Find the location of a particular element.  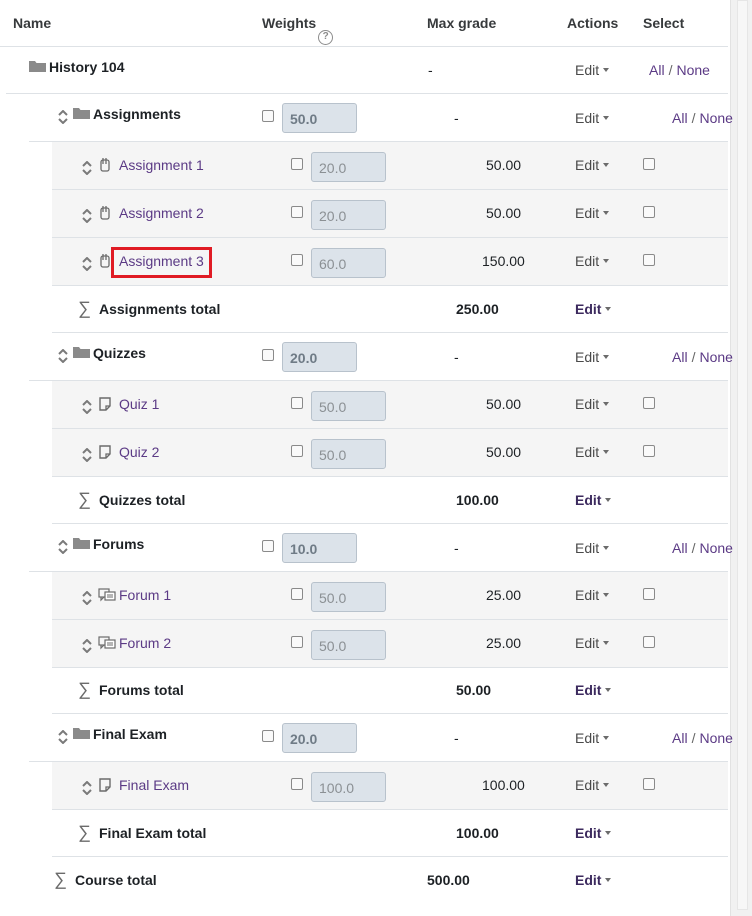

weight-input: 100.0 is located at coordinates (348, 787).